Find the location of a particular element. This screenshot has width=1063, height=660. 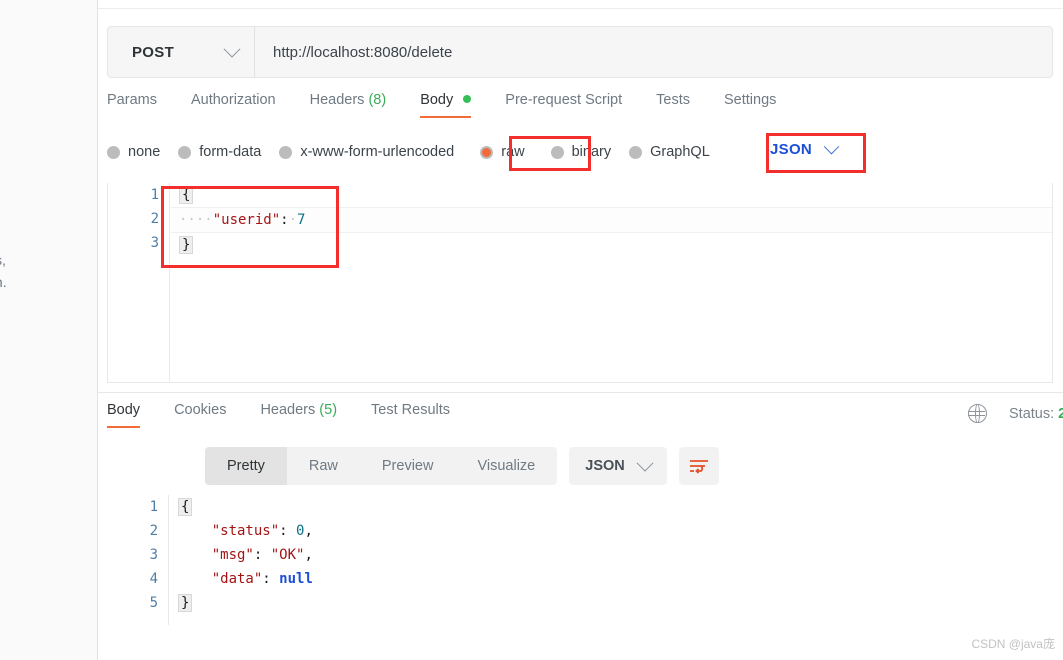

view-mode-preview: Preview is located at coordinates (408, 466).